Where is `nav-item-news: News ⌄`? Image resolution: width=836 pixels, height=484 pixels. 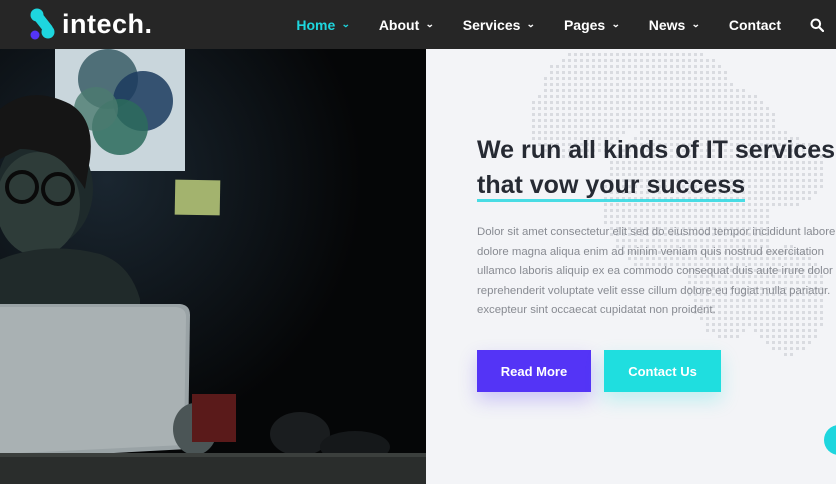 nav-item-news: News ⌄ is located at coordinates (675, 25).